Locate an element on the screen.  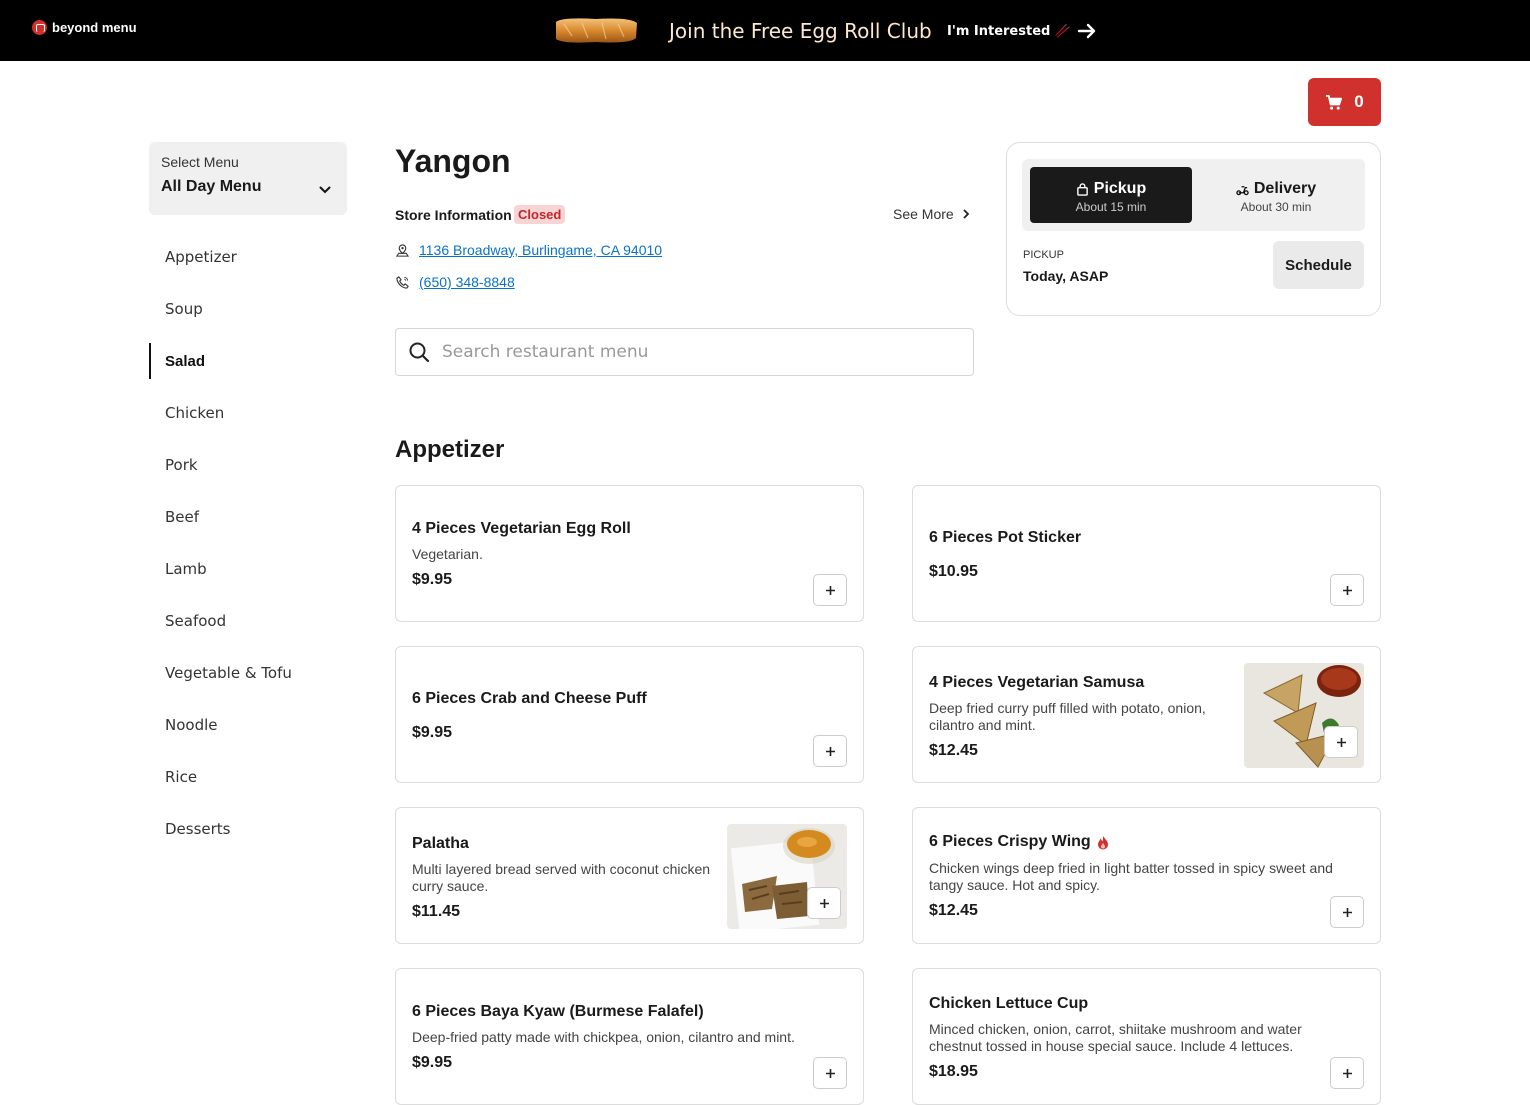
chevron-right-icon is located at coordinates (966, 214).